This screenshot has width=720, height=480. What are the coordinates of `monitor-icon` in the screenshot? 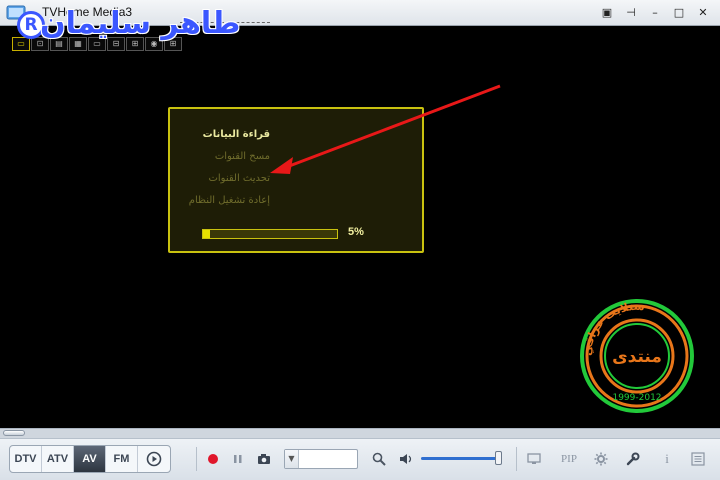 It's located at (534, 458).